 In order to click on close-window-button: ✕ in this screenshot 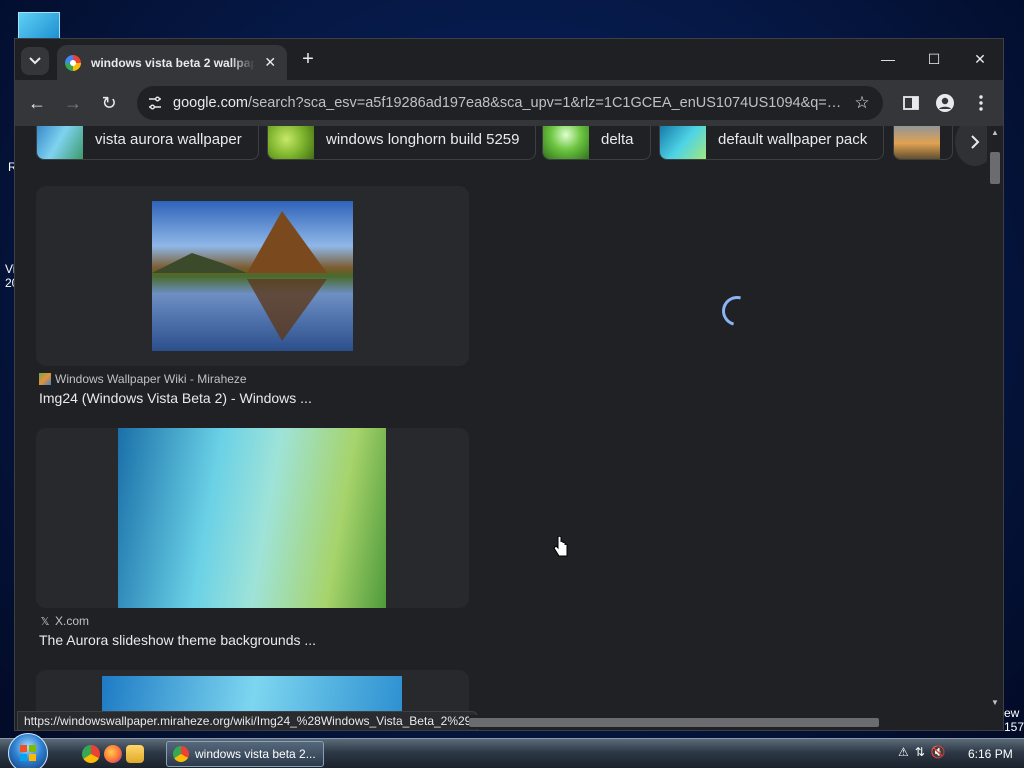, I will do `click(980, 59)`.